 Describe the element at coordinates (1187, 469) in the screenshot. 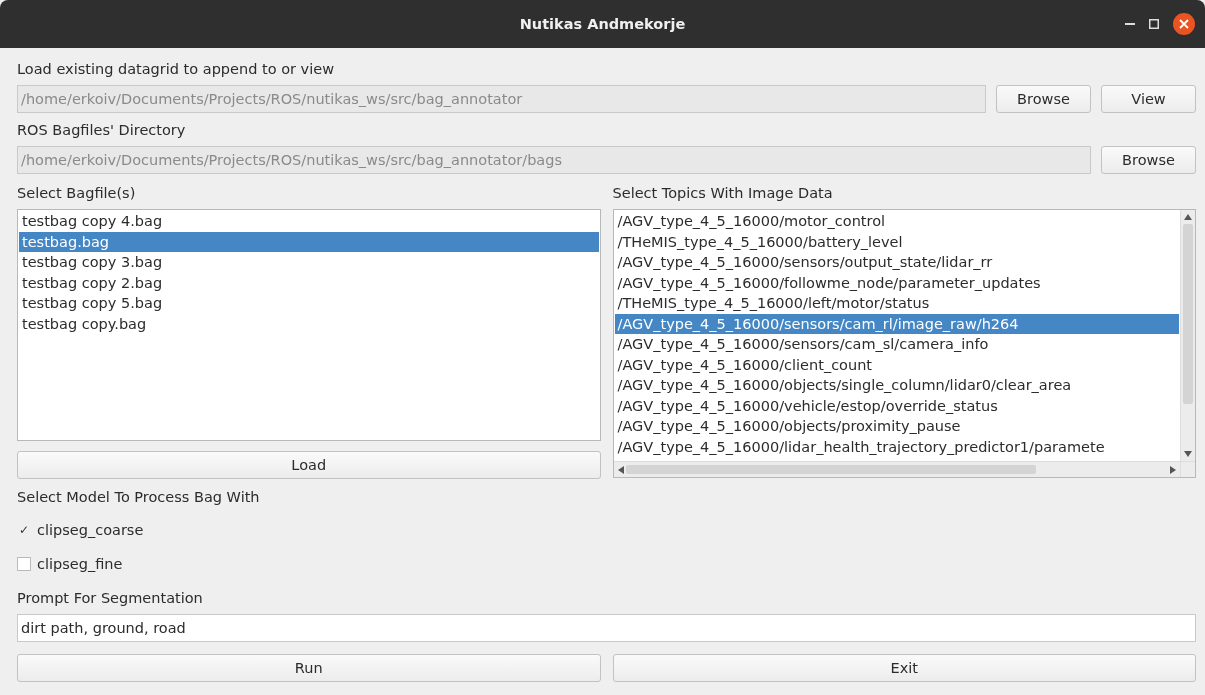

I see `scrollbar-corner` at that location.